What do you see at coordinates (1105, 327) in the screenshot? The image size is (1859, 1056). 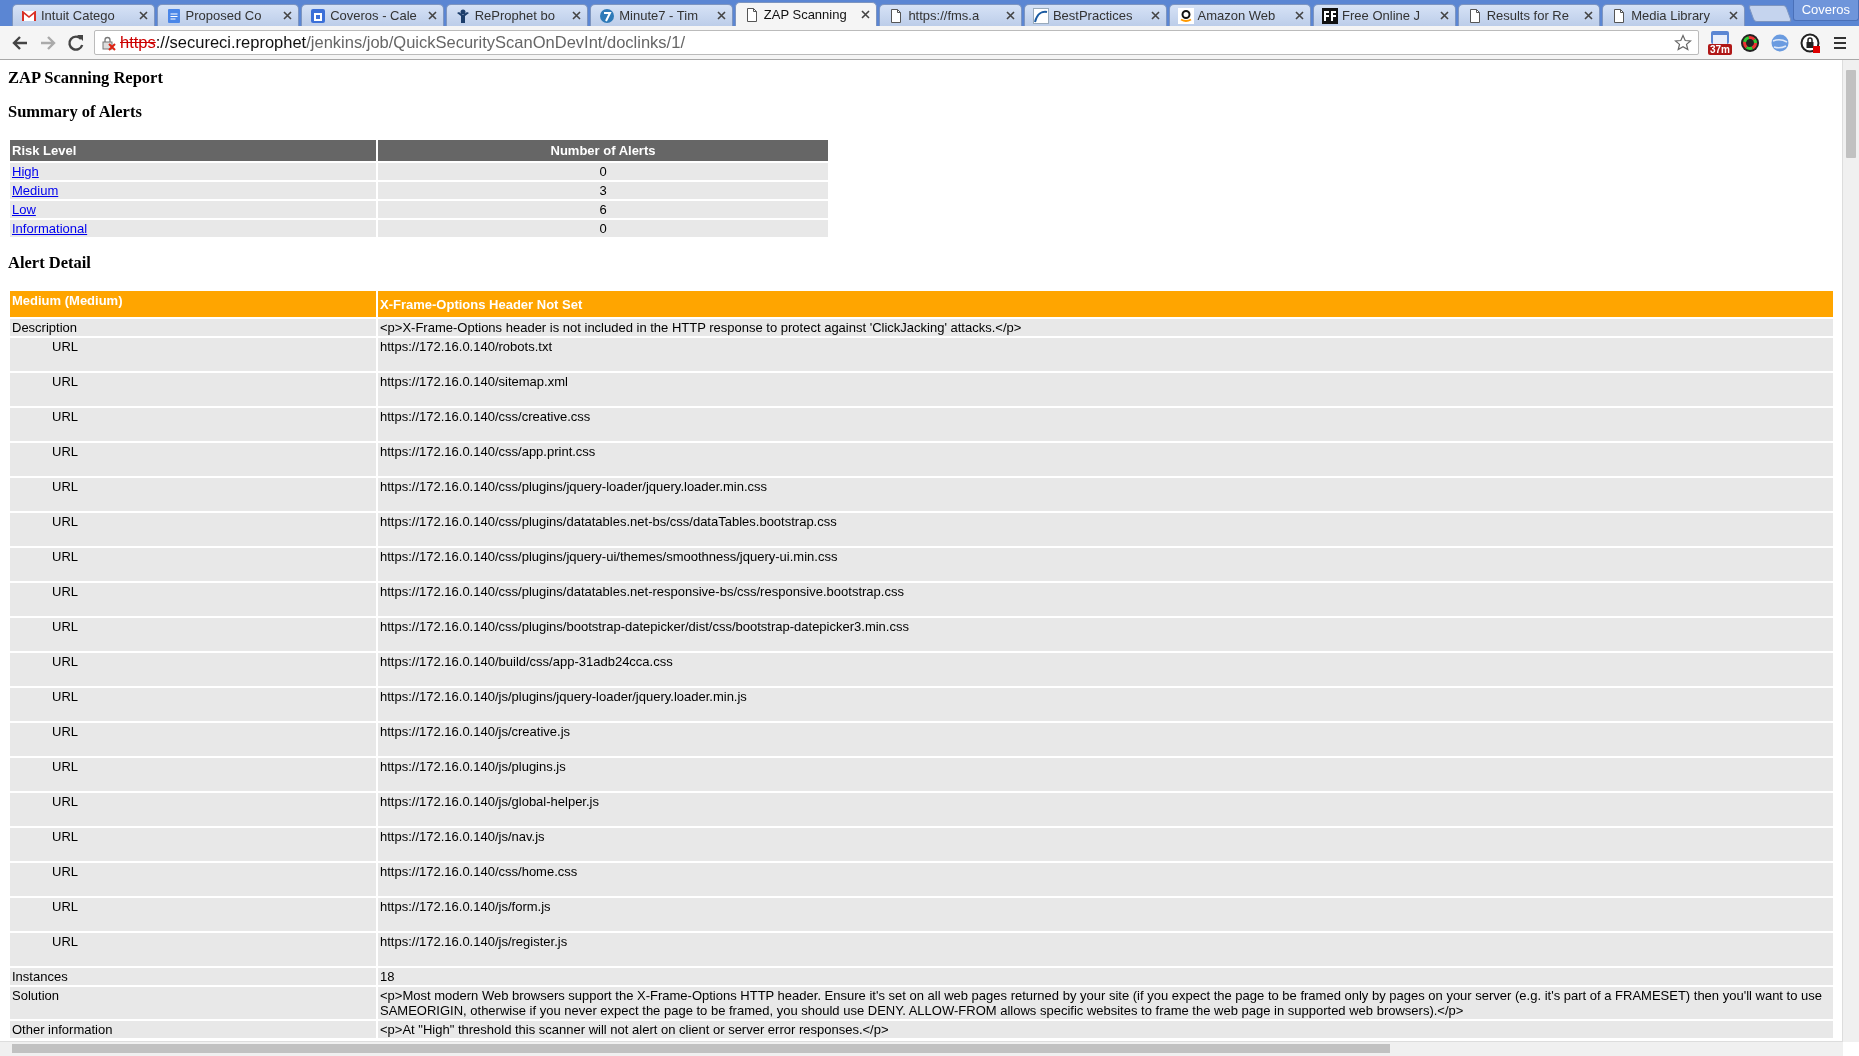 I see `table-cell: <p>X-Frame-Options header is not included in the HTTP response to protect against 'ClickJacking' attacks.</p>` at bounding box center [1105, 327].